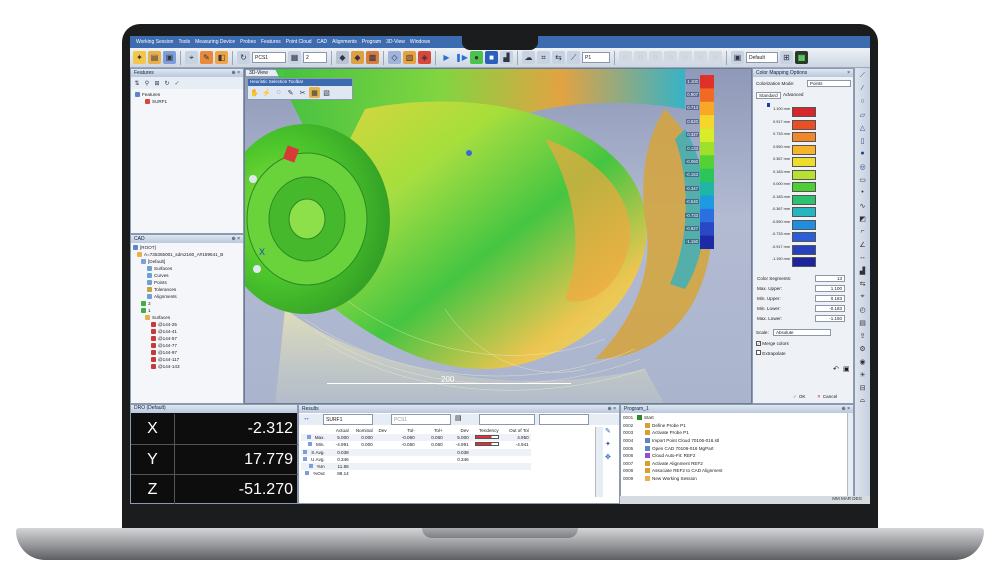 This screenshot has width=1000, height=588. I want to click on menu-item: CAD, so click(322, 42).